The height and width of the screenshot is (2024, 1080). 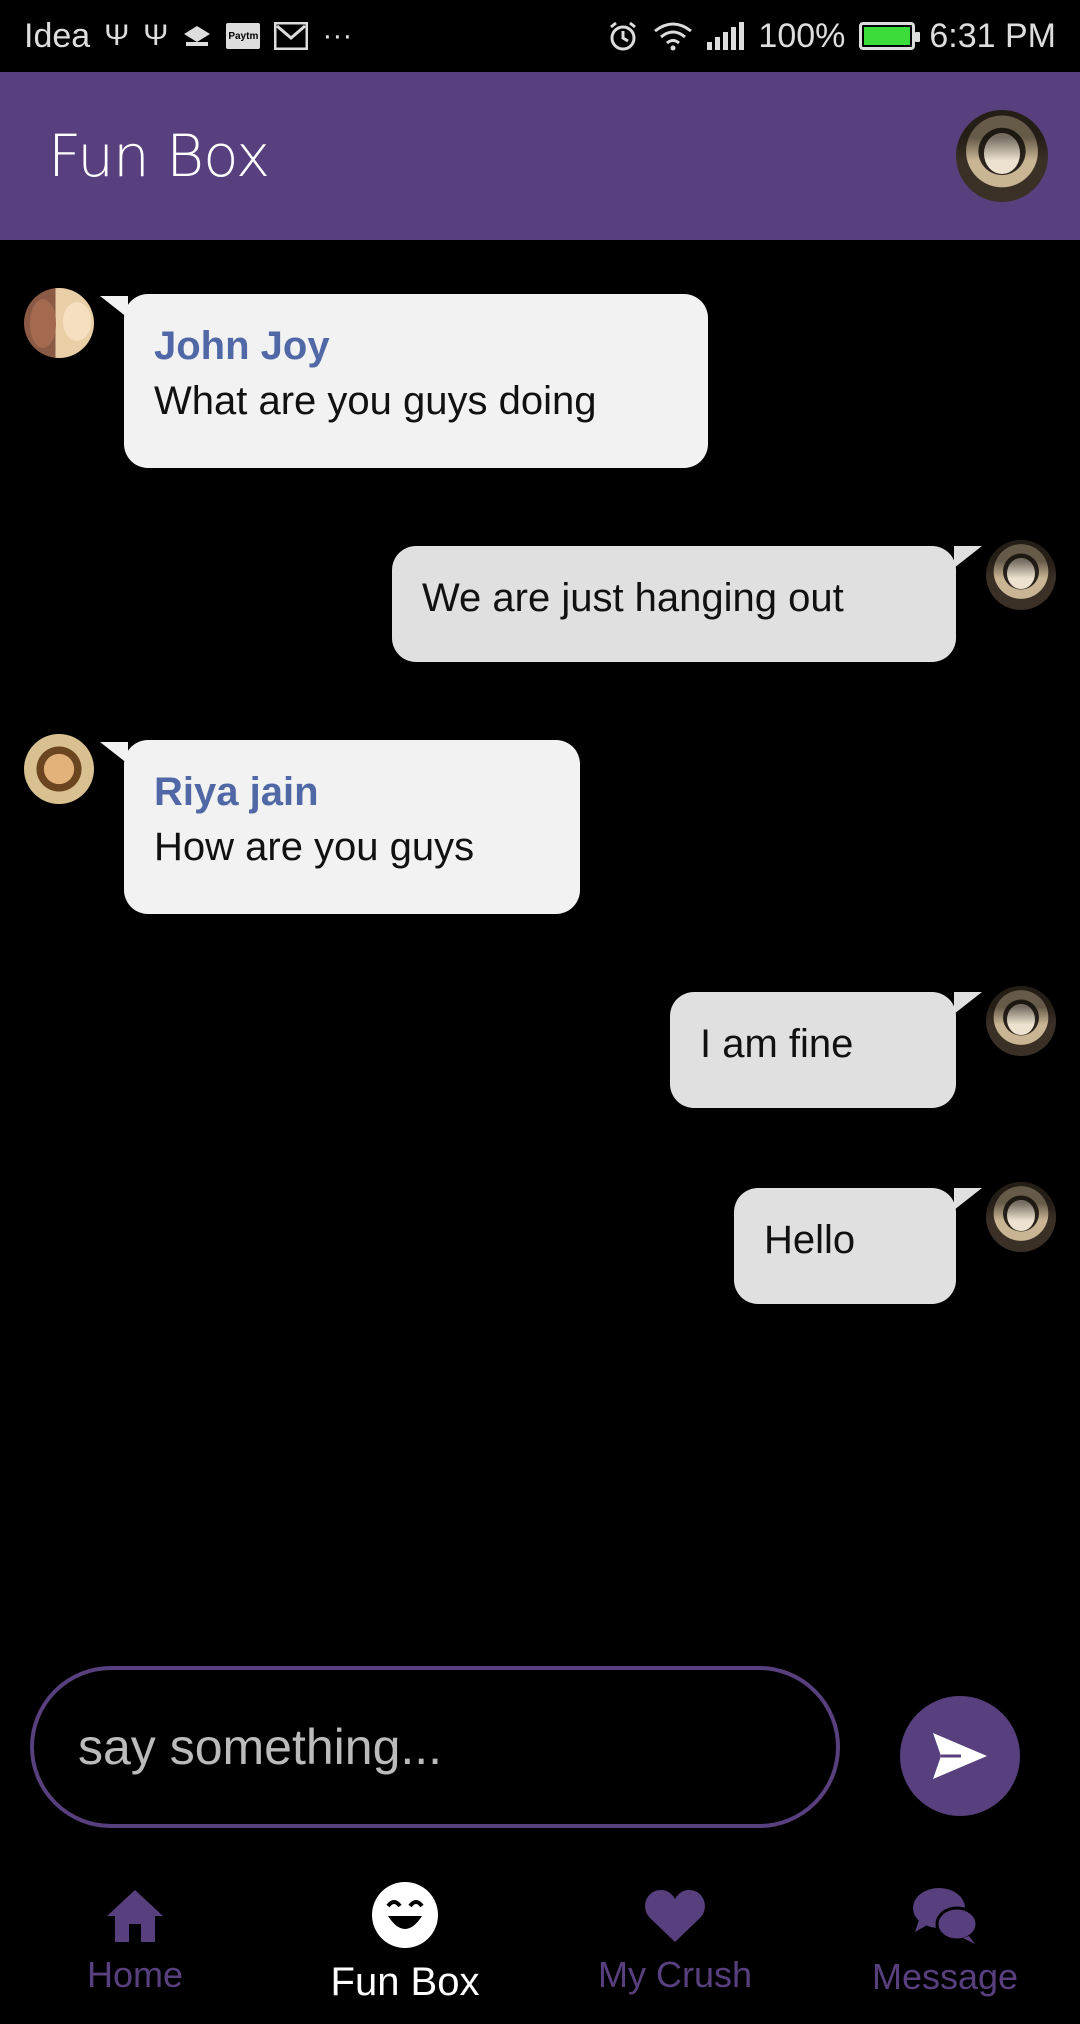 I want to click on clock: 6:31 PM, so click(x=992, y=35).